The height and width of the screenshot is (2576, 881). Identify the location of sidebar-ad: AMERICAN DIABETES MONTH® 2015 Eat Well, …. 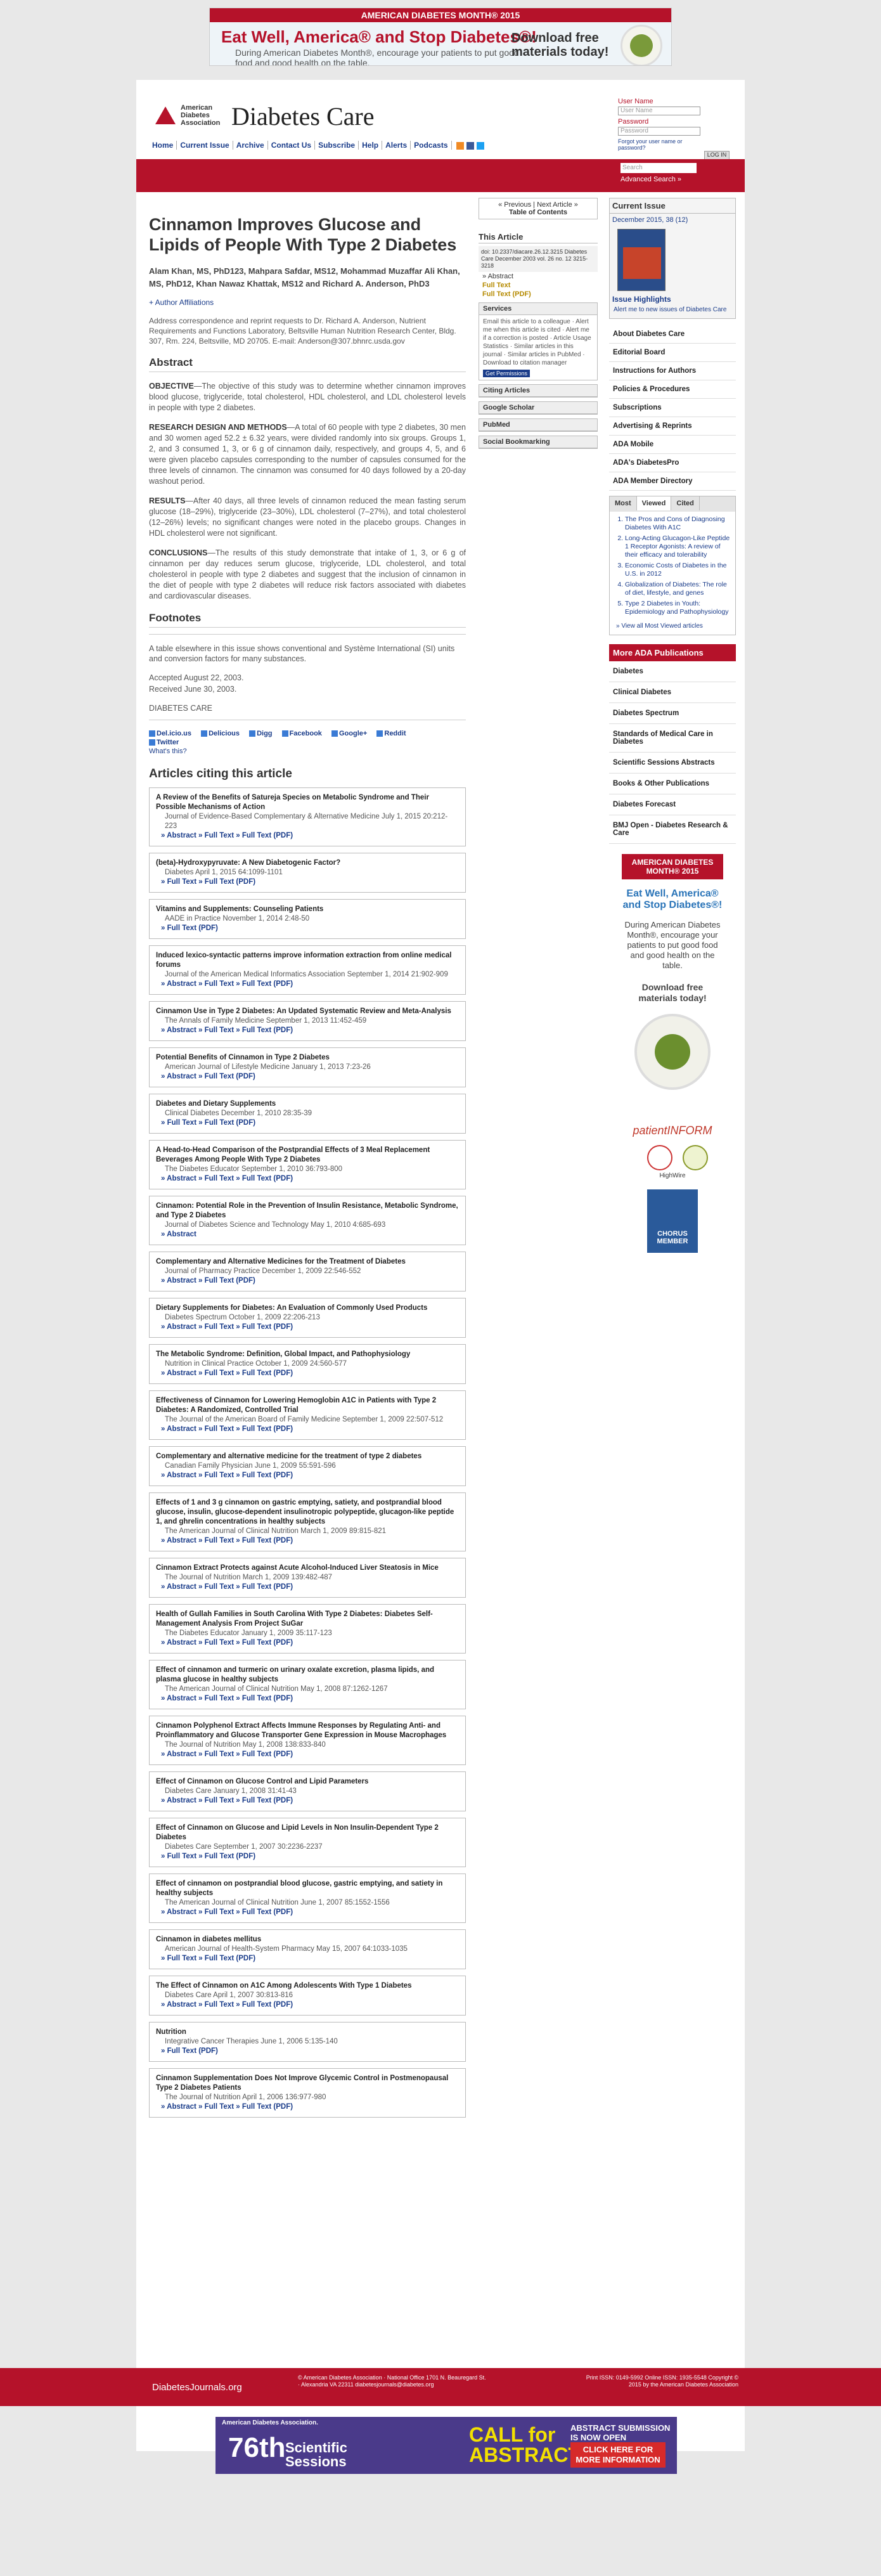
(672, 981).